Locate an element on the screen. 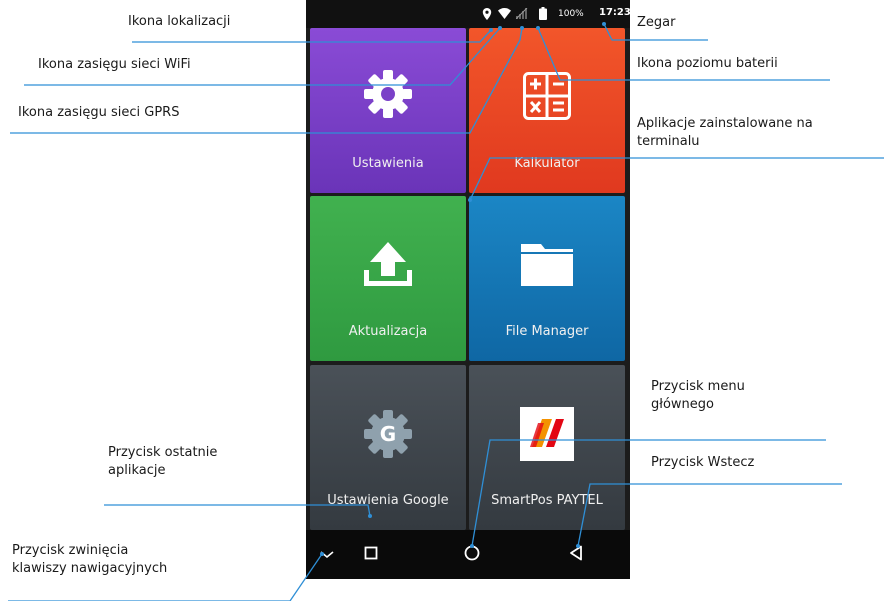  home-button is located at coordinates (472, 554).